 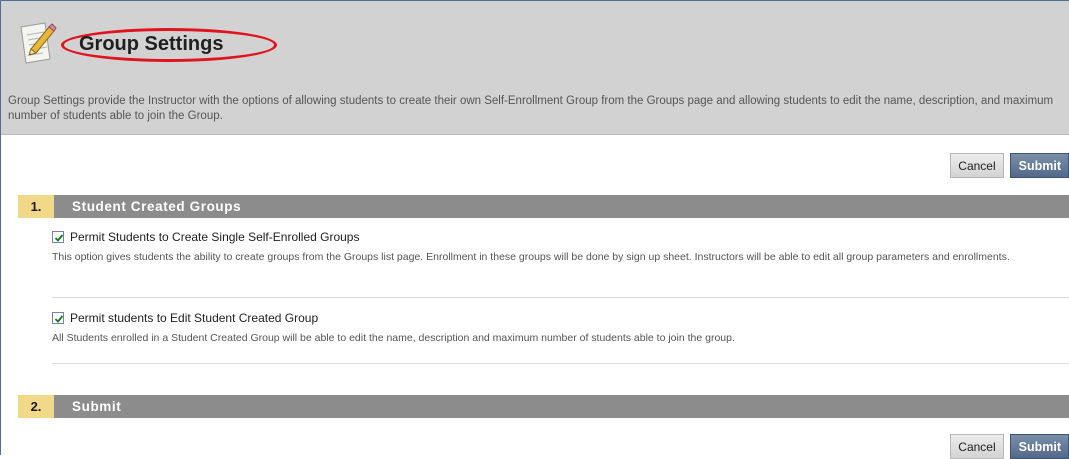 I want to click on step-number: 1., so click(x=36, y=206).